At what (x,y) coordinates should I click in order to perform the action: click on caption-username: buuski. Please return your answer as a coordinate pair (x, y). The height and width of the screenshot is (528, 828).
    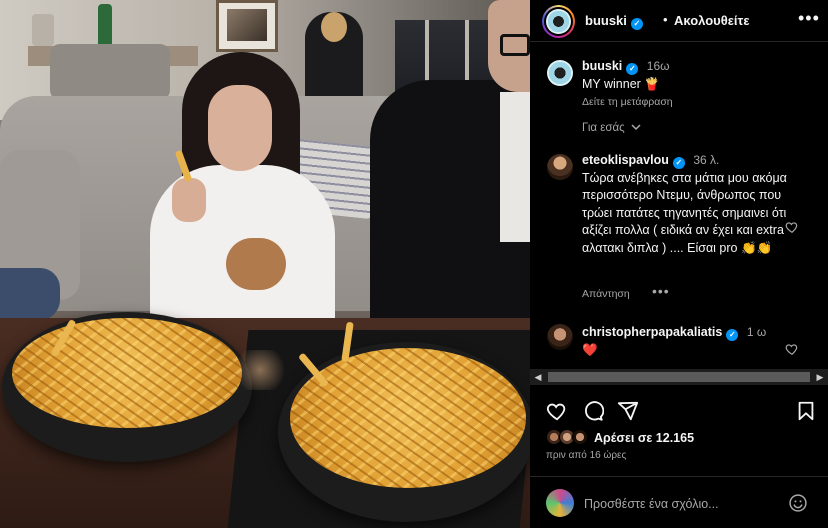
    Looking at the image, I should click on (602, 66).